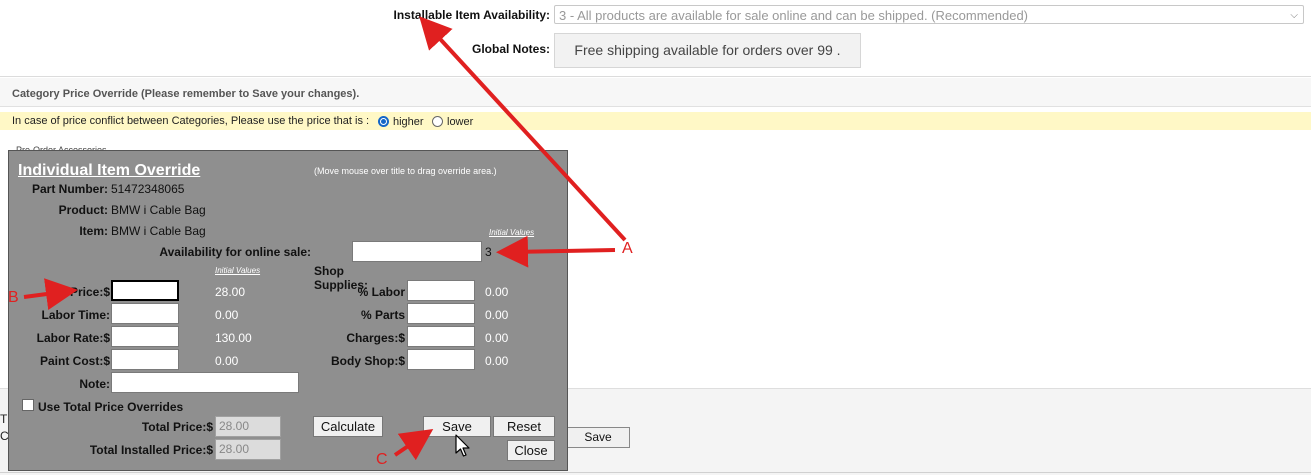  What do you see at coordinates (523, 129) in the screenshot?
I see `annotation-arrow-a-top` at bounding box center [523, 129].